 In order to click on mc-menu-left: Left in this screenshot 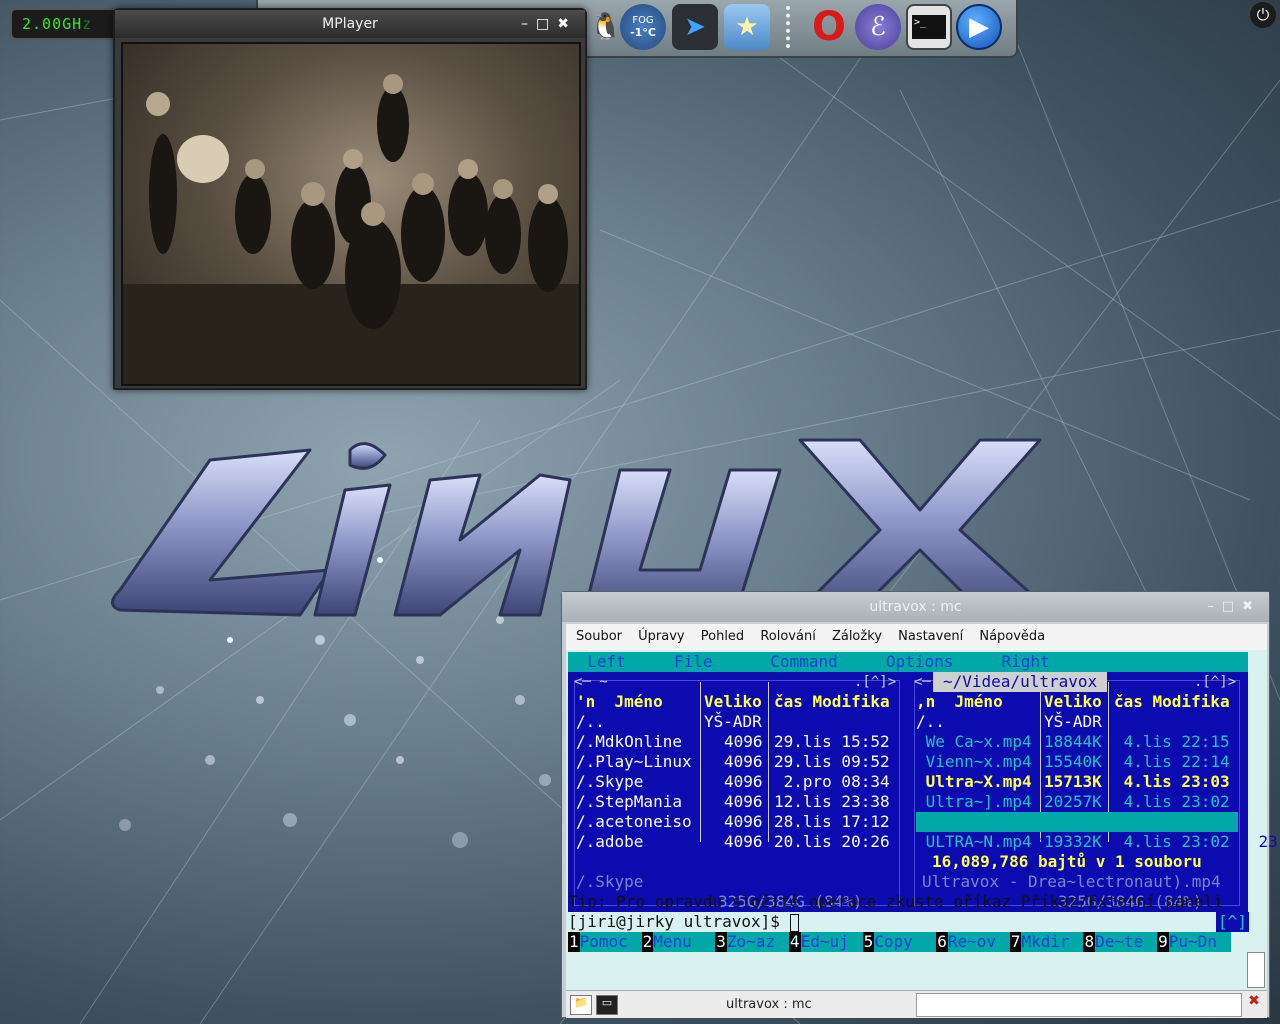, I will do `click(606, 661)`.